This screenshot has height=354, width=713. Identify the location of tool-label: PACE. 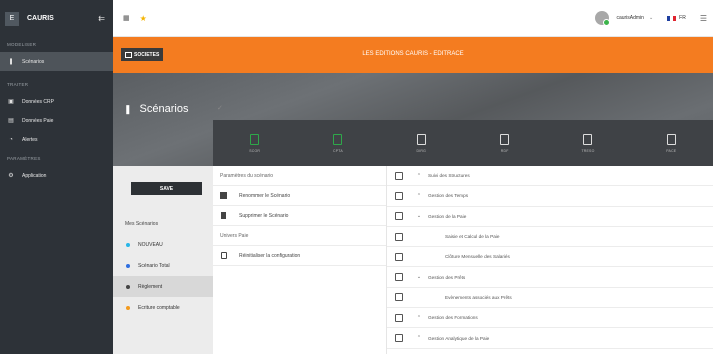
(671, 150).